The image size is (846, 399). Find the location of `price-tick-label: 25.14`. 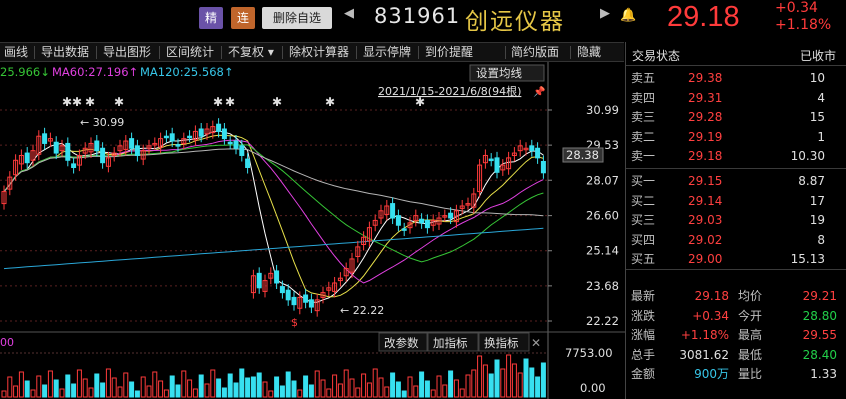

price-tick-label: 25.14 is located at coordinates (602, 251).